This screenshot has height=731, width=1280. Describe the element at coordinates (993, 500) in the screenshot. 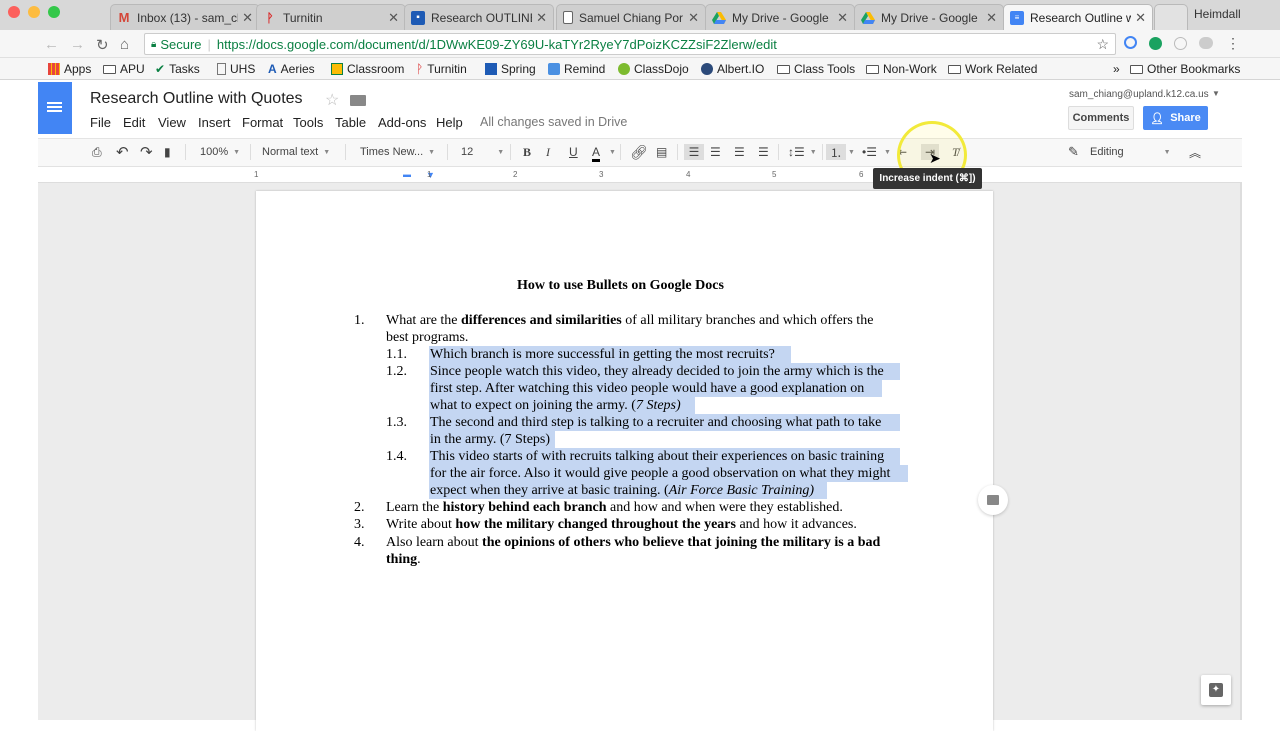

I see `add-comment-button` at that location.